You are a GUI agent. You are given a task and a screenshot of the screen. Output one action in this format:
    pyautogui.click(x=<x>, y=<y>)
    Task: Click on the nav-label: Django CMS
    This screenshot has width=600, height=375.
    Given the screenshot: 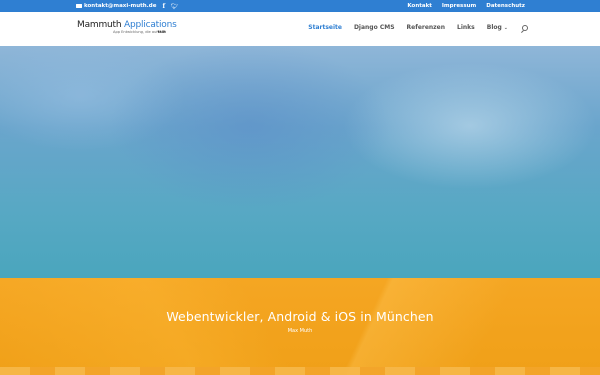 What is the action you would take?
    pyautogui.click(x=374, y=27)
    